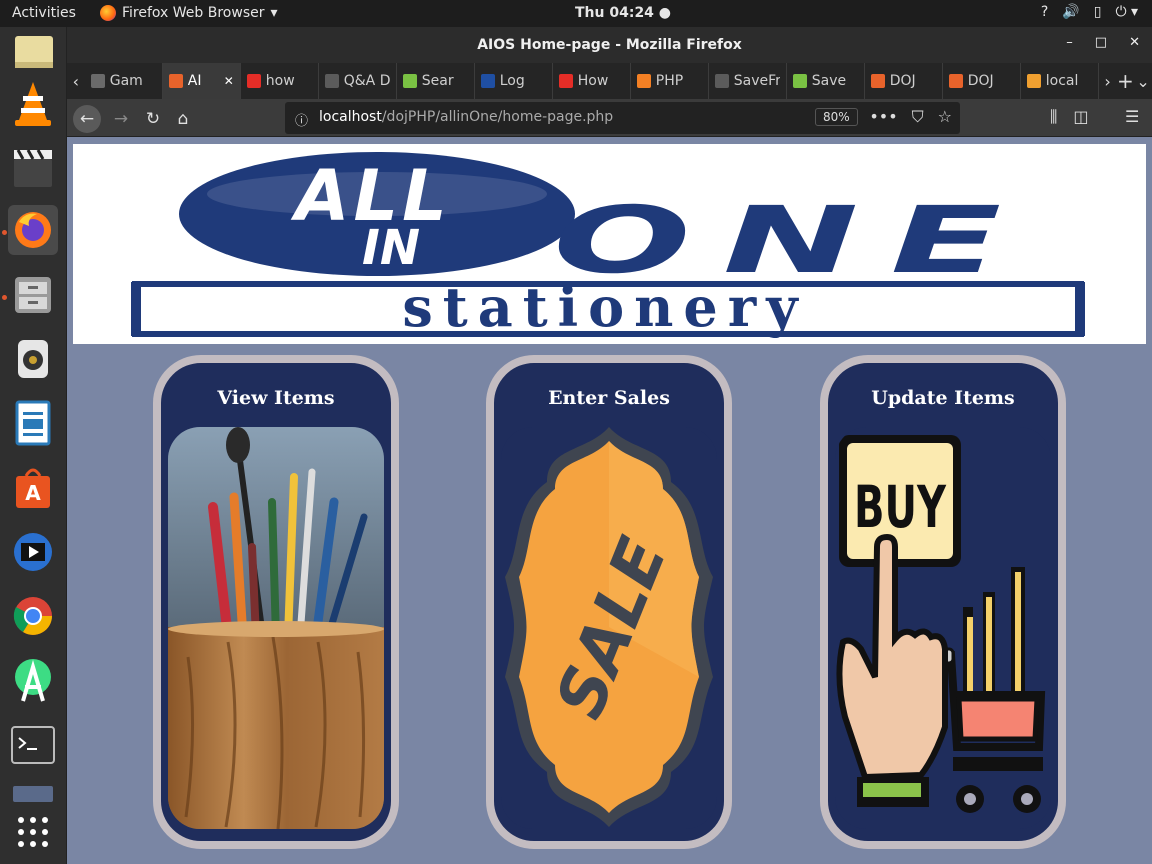 The image size is (1152, 864). I want to click on clock: Thu 04:24 ●, so click(623, 13).